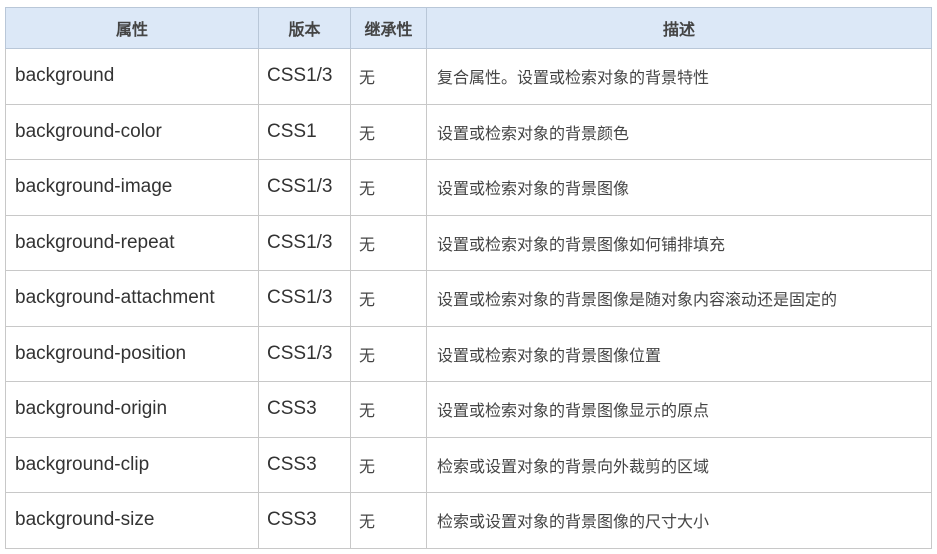 This screenshot has width=937, height=554. What do you see at coordinates (304, 131) in the screenshot?
I see `property-version: CSS1` at bounding box center [304, 131].